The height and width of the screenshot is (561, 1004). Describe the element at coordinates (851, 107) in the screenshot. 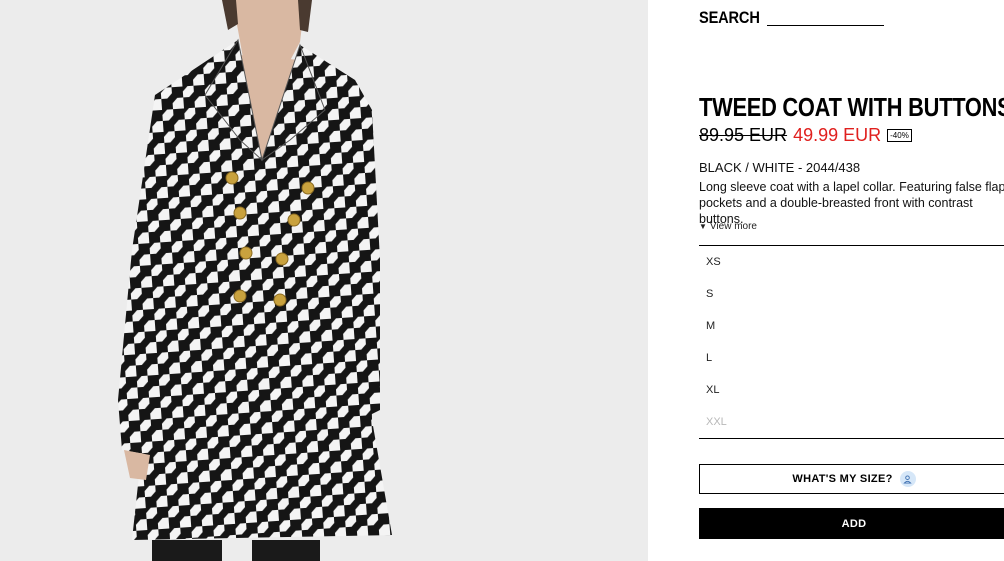

I see `product-title: TWEED COAT WITH BUTTONS` at that location.